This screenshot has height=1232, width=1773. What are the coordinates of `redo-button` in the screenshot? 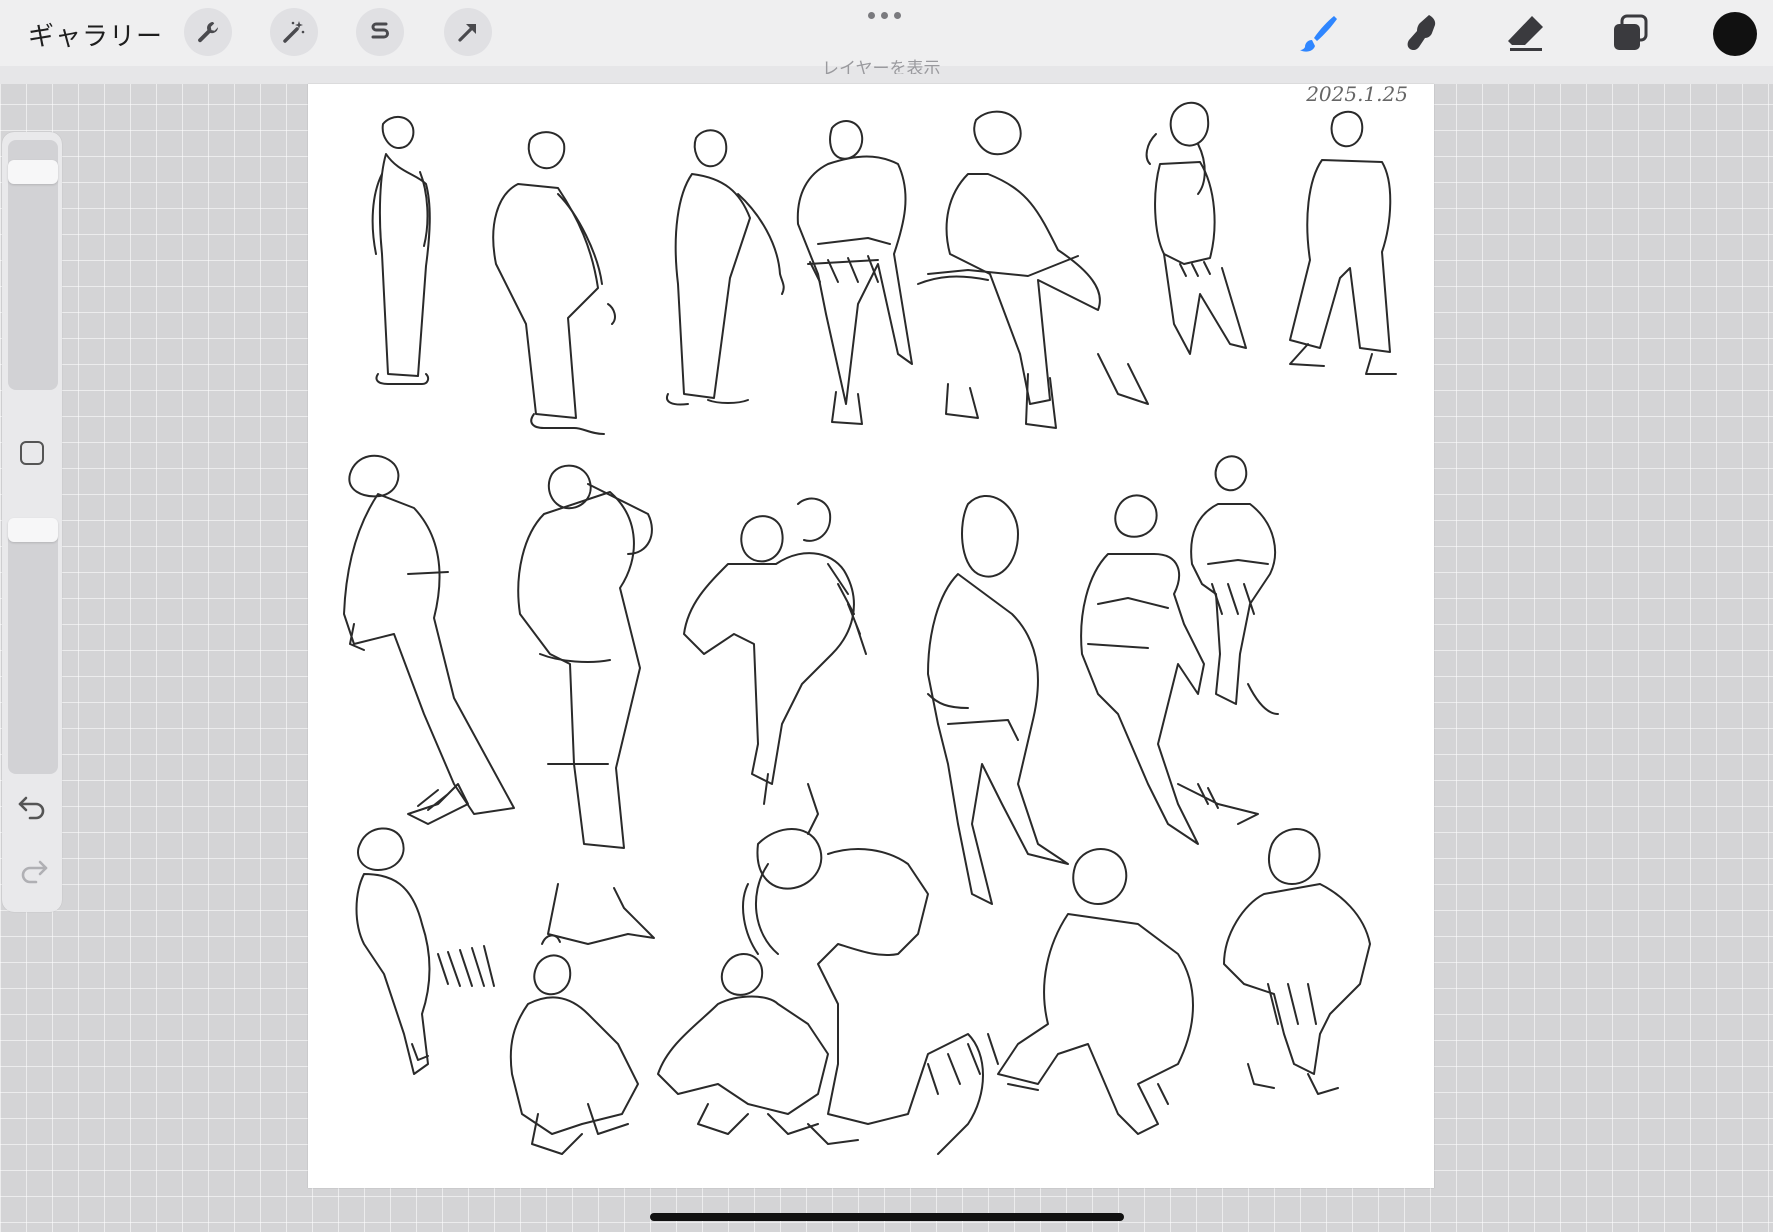 It's located at (33, 871).